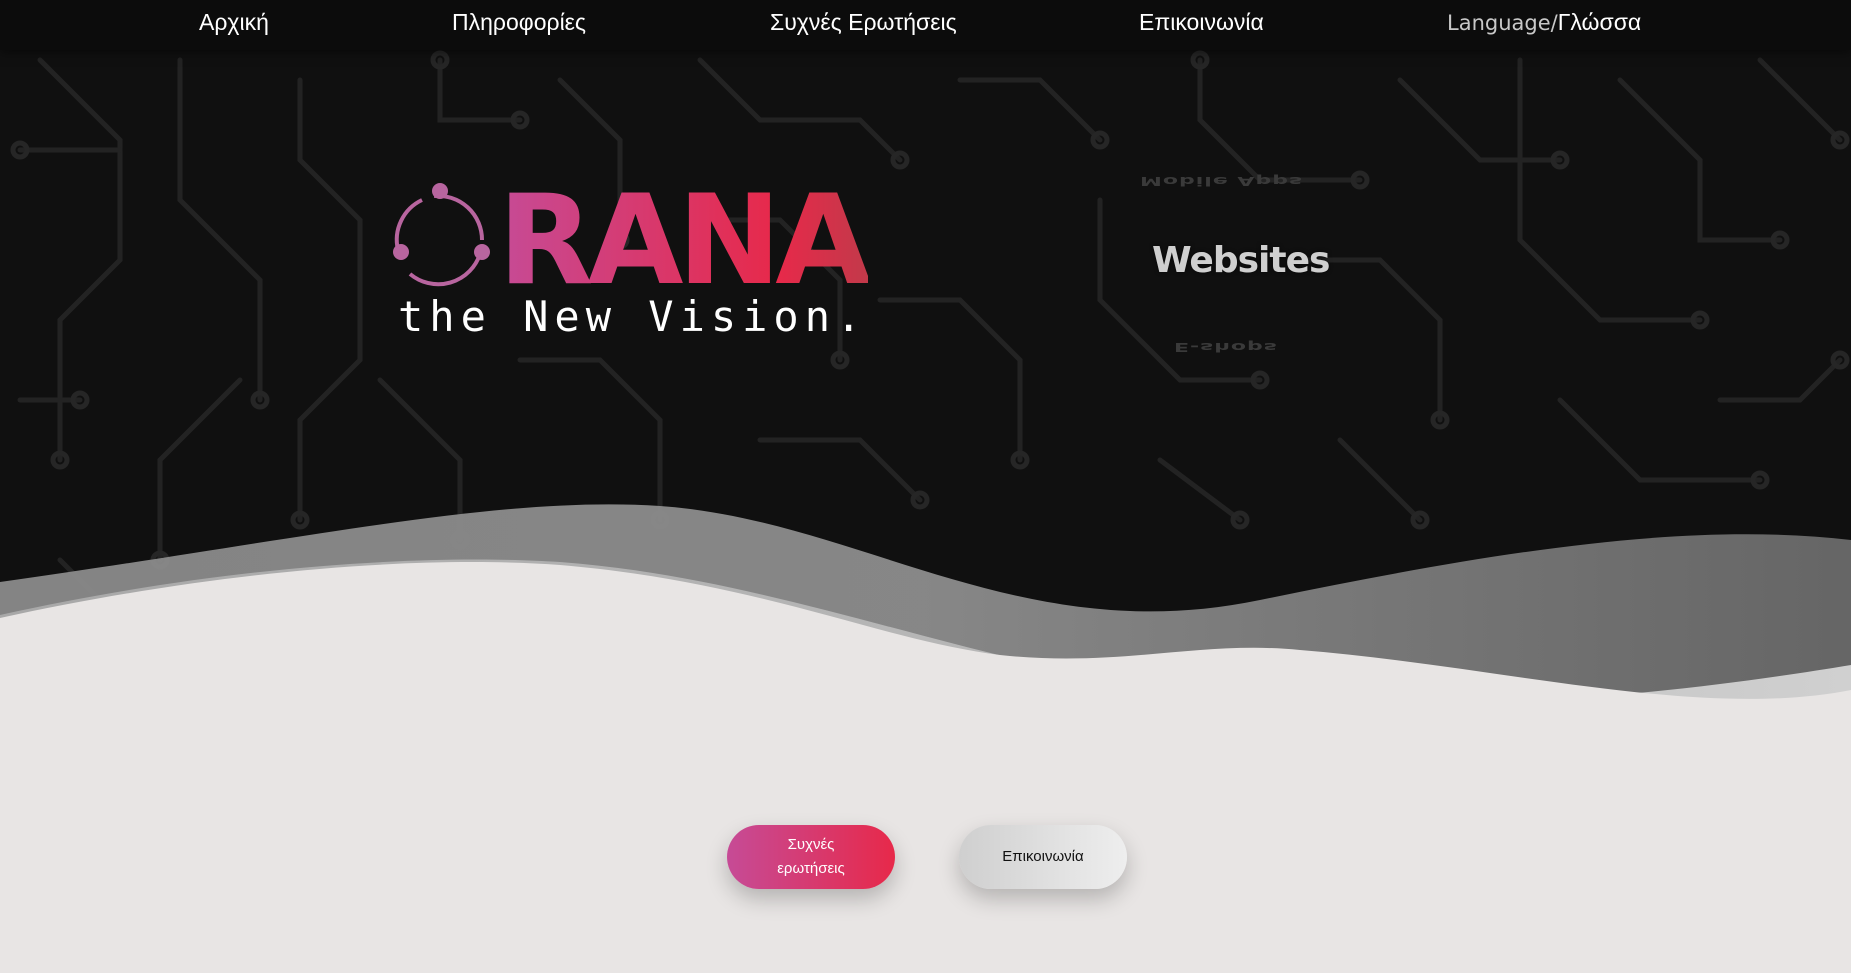 The image size is (1851, 973). I want to click on rotator-previous: Mobile Apps, so click(1222, 180).